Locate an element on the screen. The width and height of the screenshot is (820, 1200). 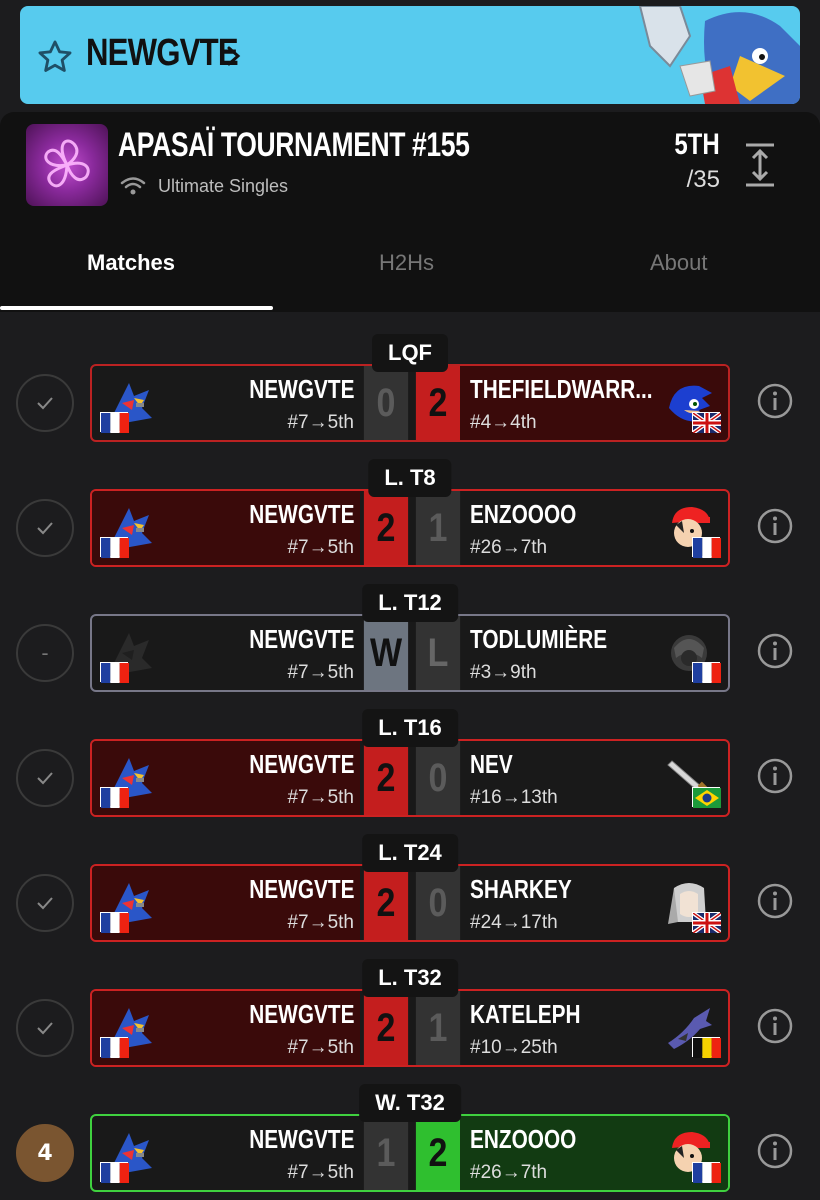
tournament-subtitle: Ultimate Singles is located at coordinates (223, 186).